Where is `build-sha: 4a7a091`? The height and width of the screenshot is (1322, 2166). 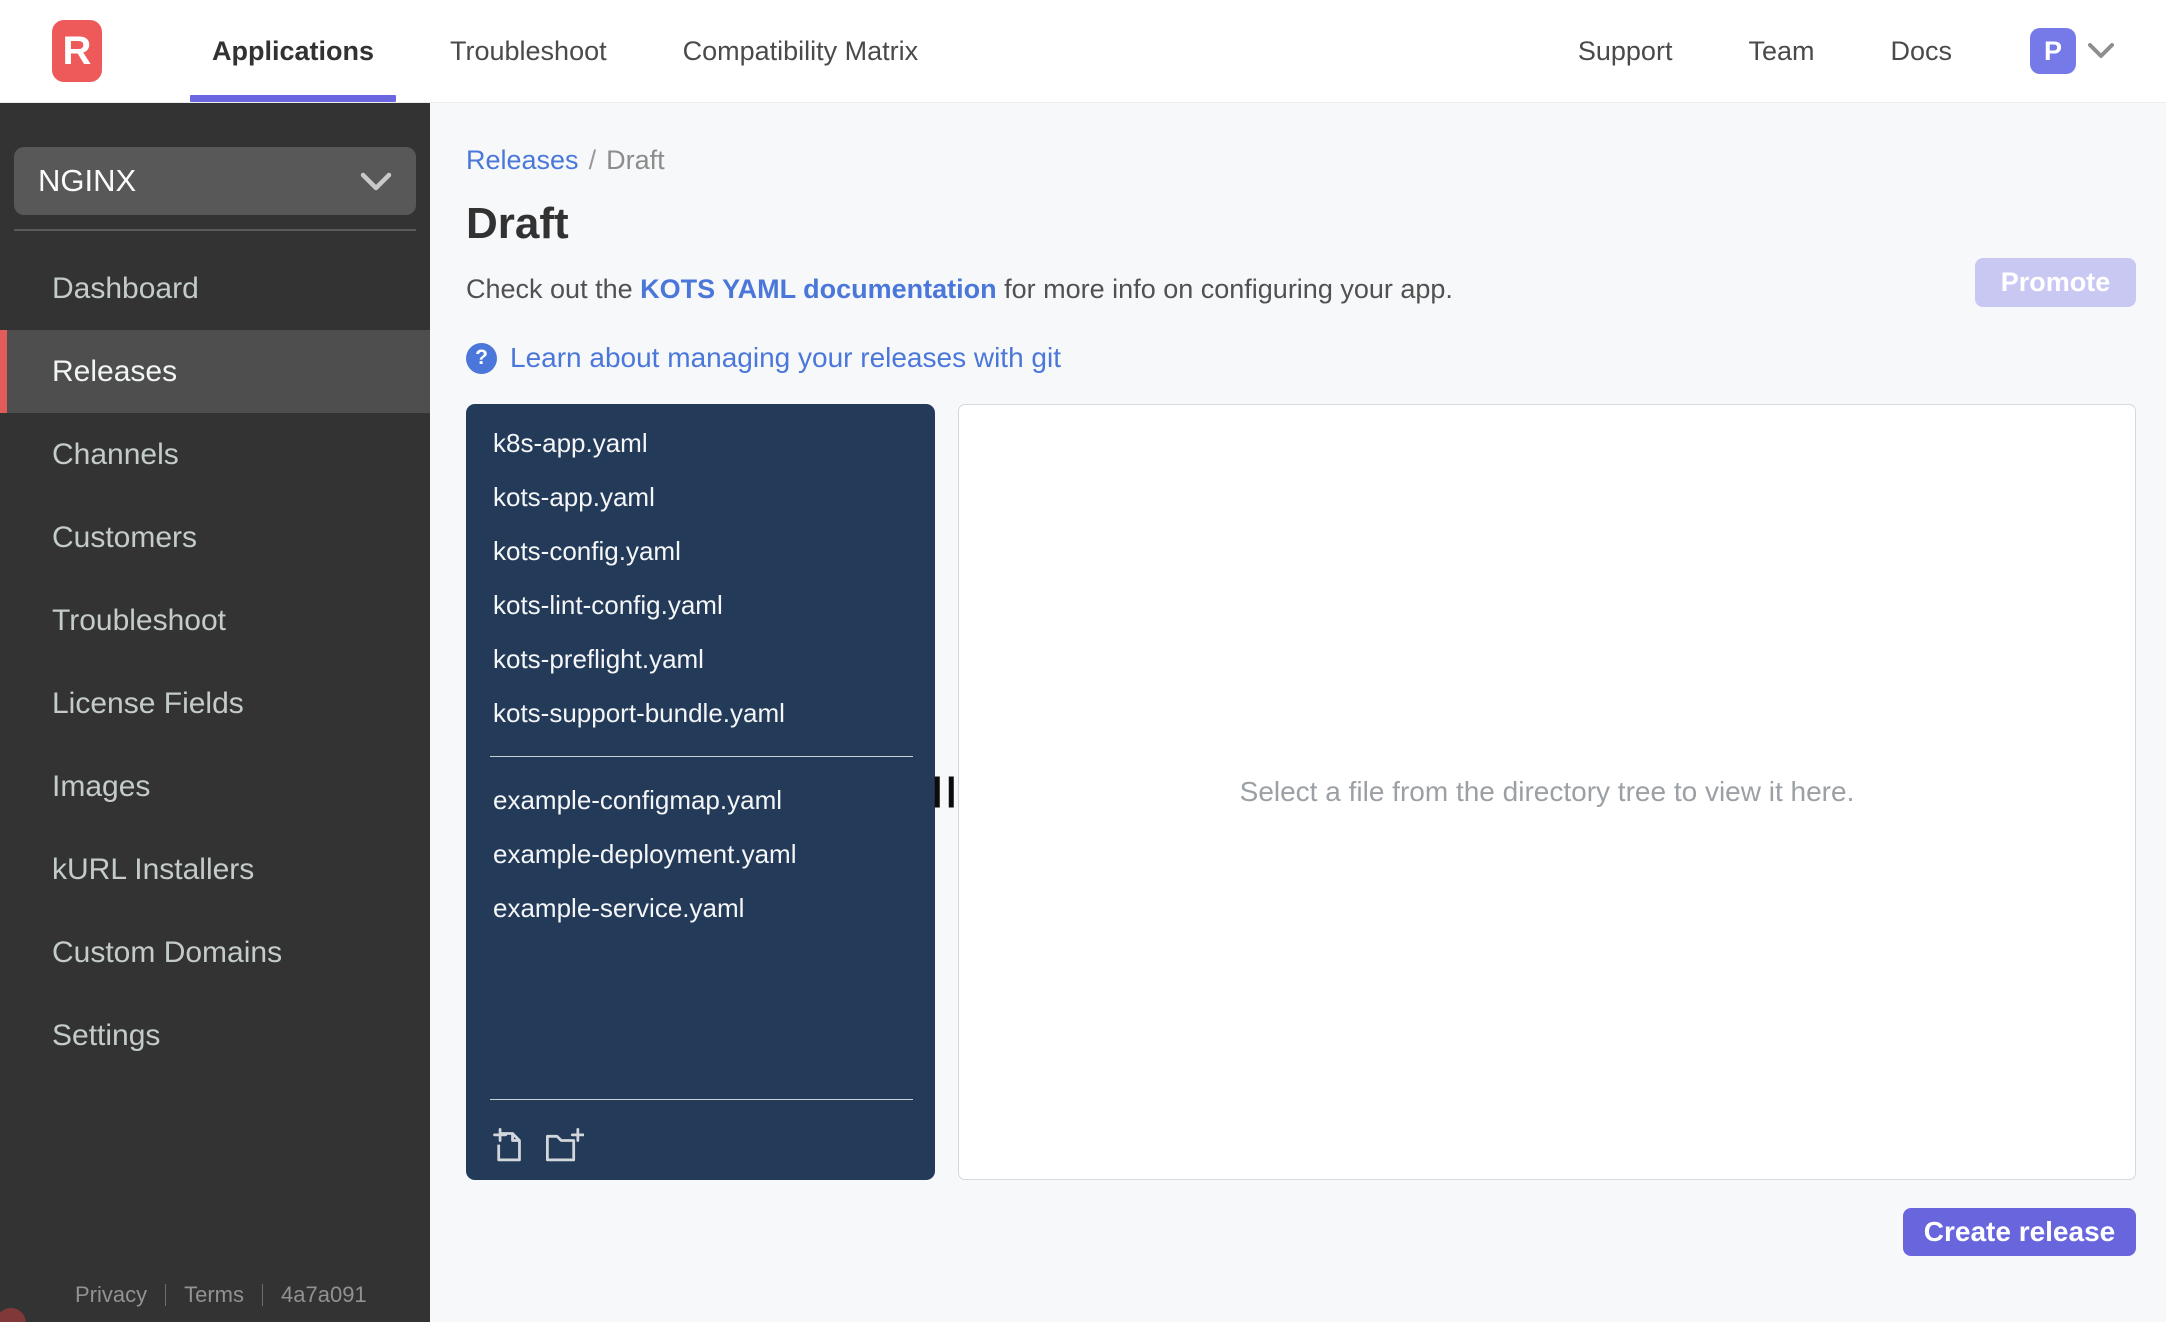 build-sha: 4a7a091 is located at coordinates (324, 1294).